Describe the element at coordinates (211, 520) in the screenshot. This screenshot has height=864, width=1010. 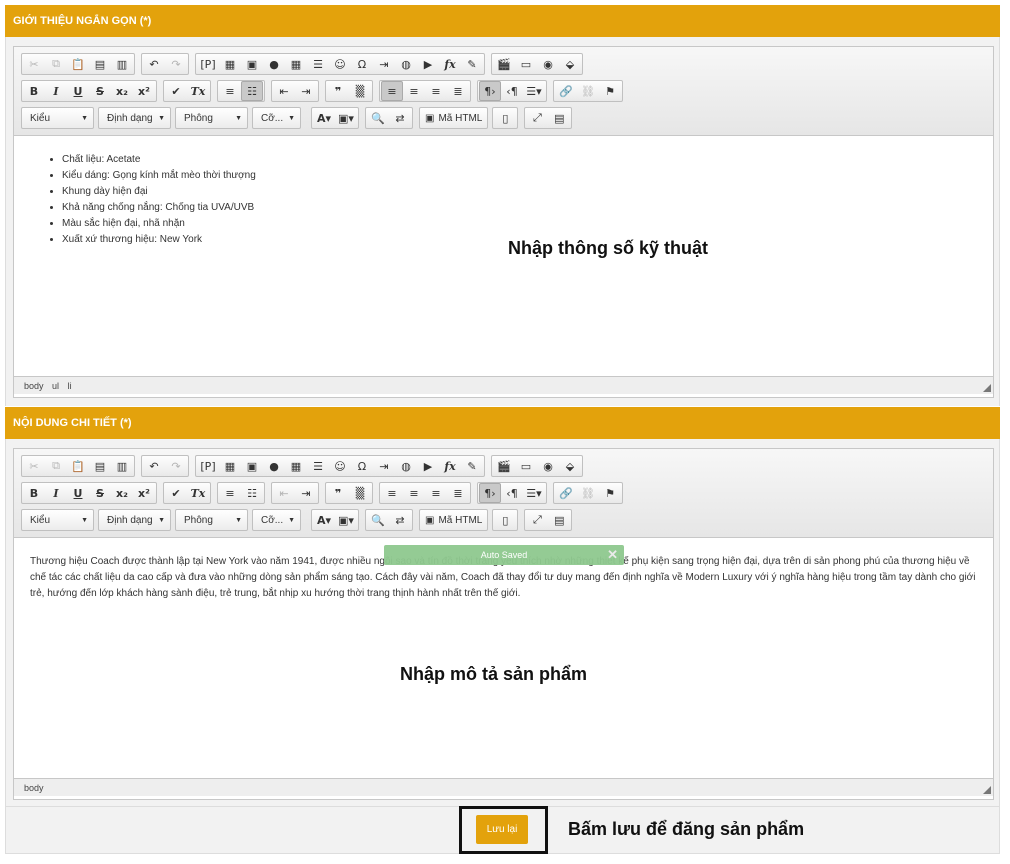
I see `font-combo: Phông ▼` at that location.